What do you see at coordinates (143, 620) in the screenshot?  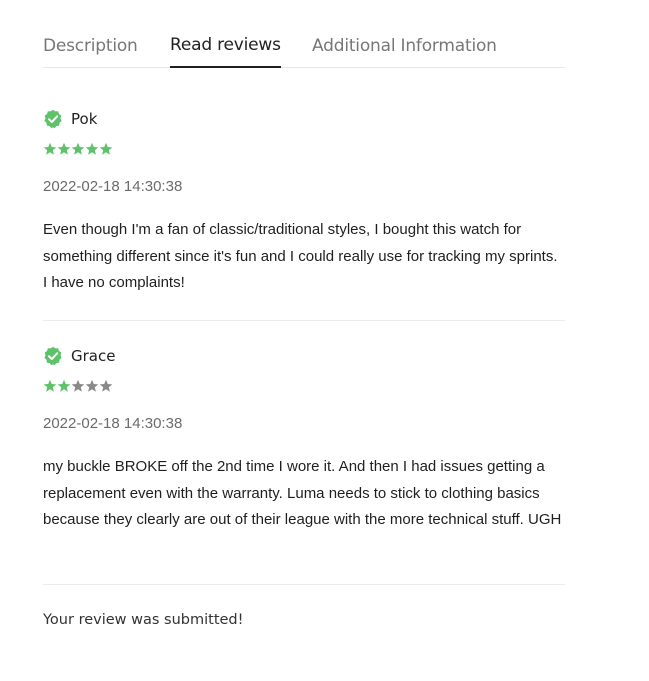 I see `review-submitted-message: Your review was submitted!` at bounding box center [143, 620].